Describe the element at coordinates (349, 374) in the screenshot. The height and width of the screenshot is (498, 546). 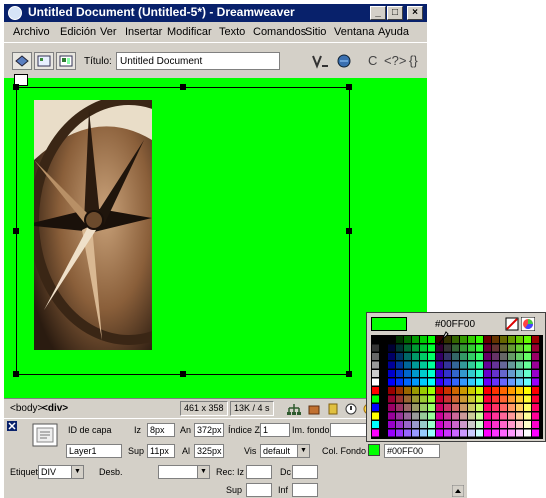
I see `resize-handle-se` at that location.